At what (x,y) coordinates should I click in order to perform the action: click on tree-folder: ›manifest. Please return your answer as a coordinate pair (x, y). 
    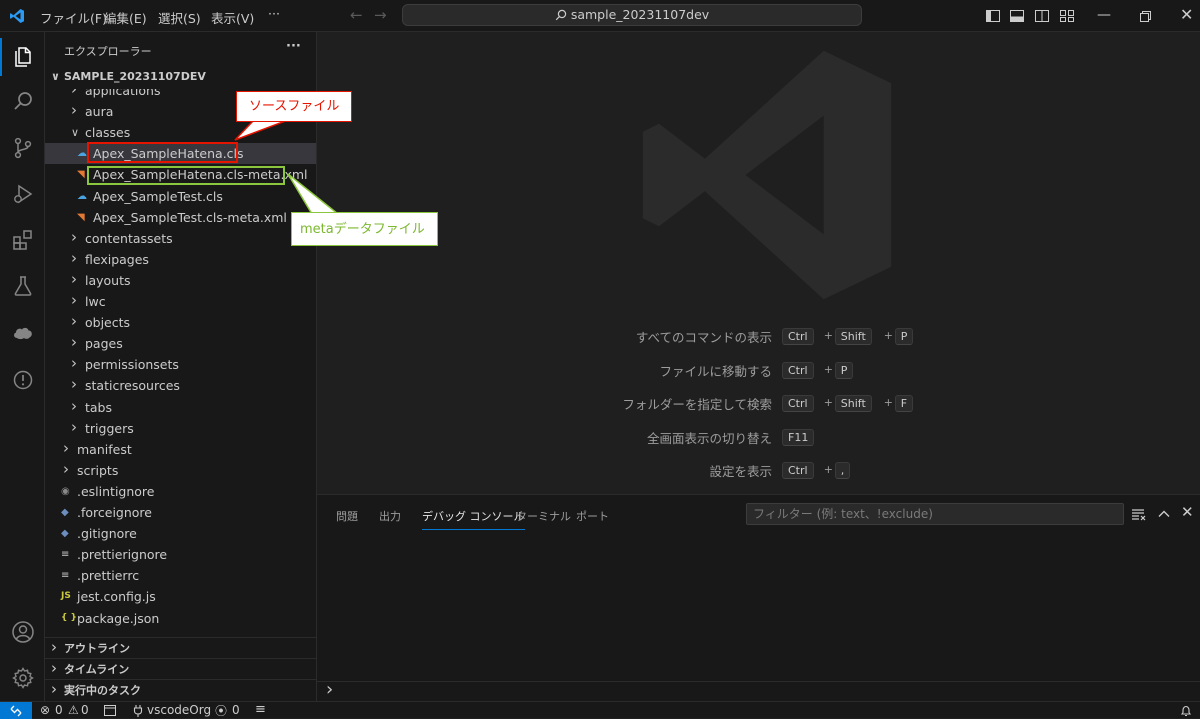
    Looking at the image, I should click on (180, 449).